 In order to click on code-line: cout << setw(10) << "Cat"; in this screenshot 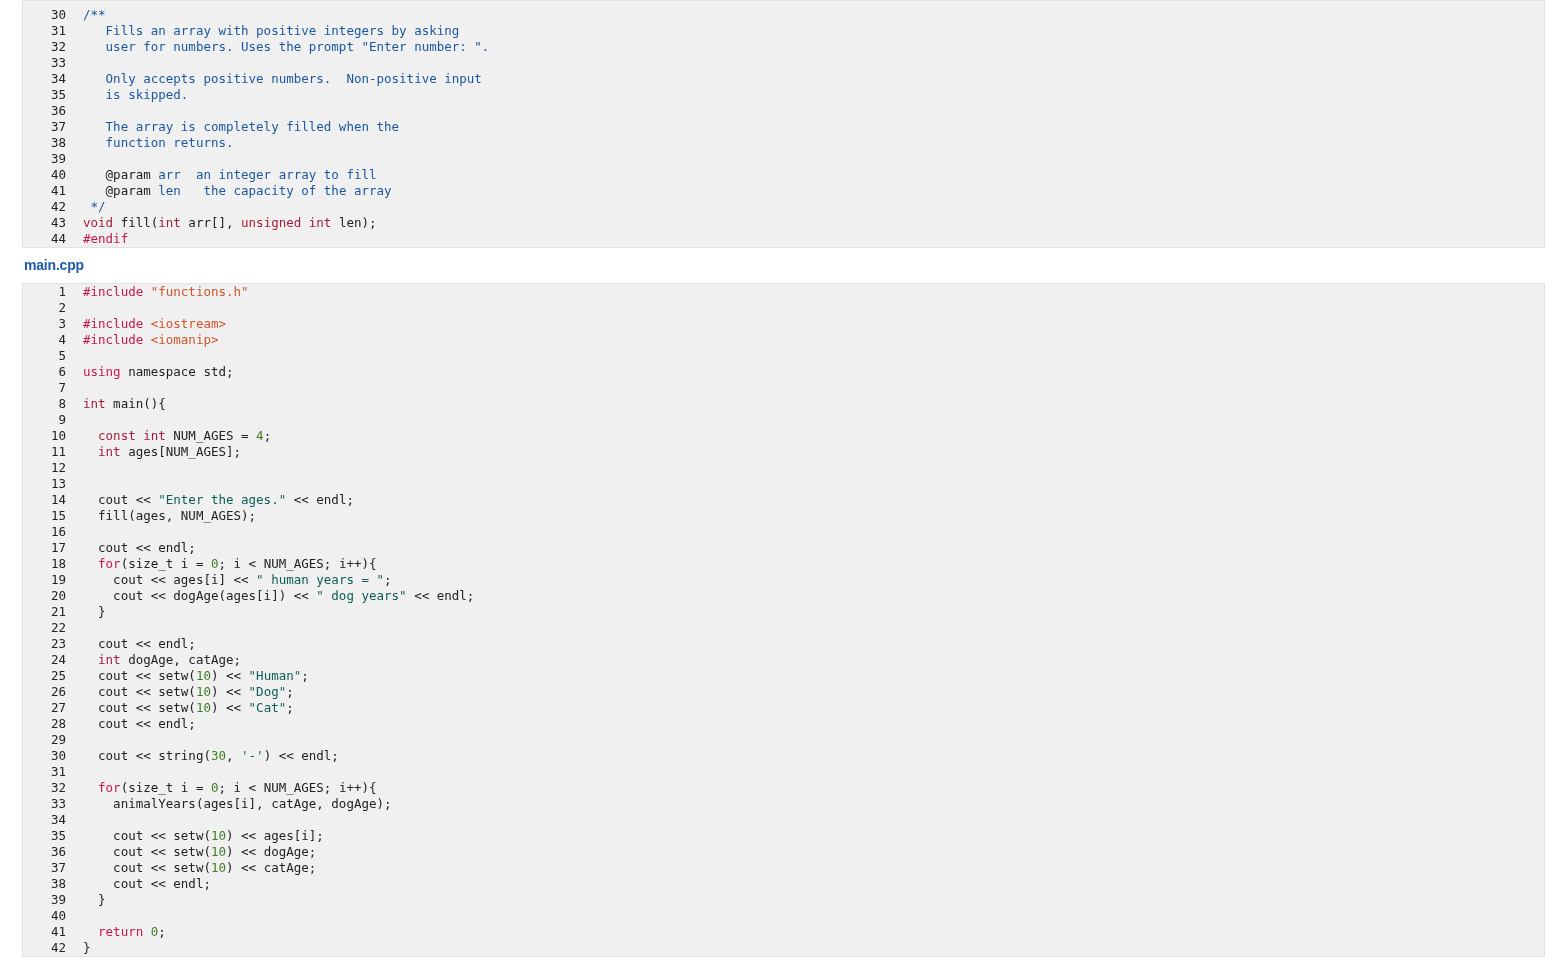, I will do `click(195, 708)`.